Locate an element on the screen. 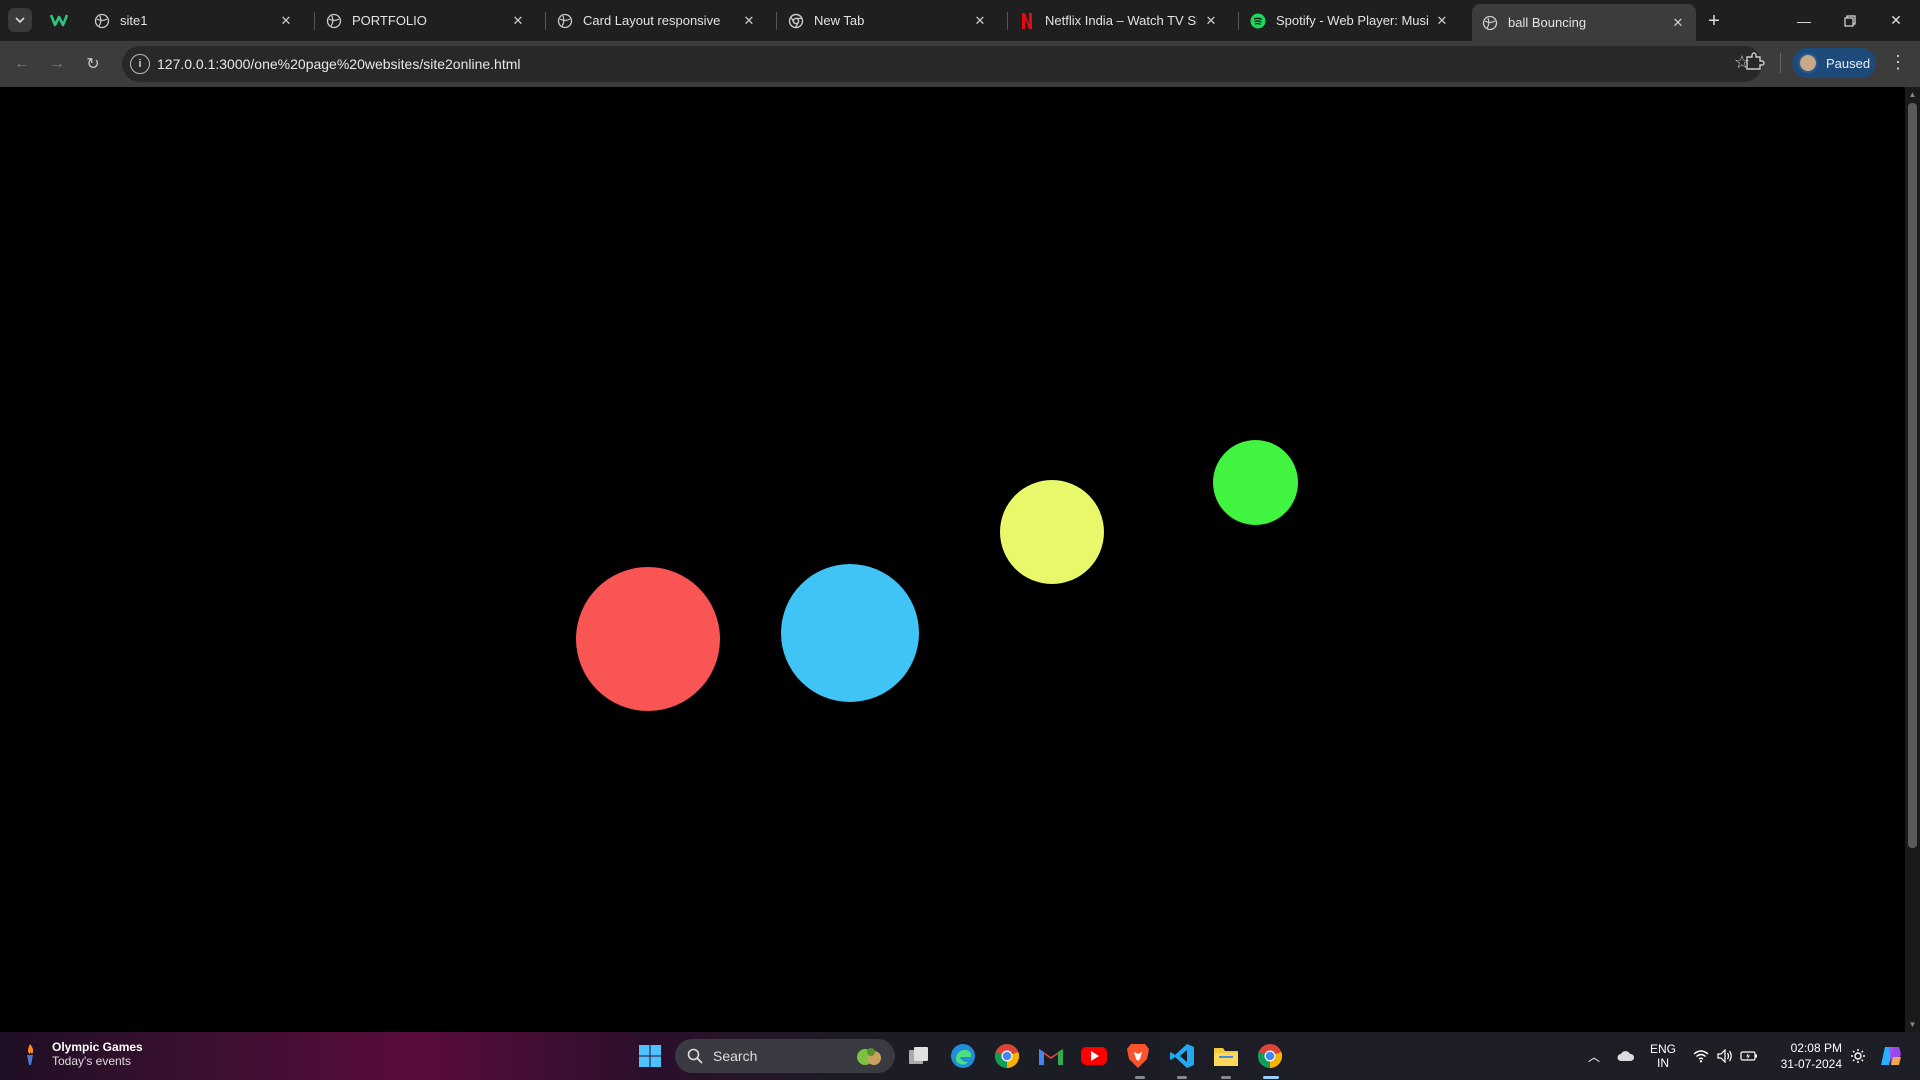  windows-icon is located at coordinates (650, 1056).